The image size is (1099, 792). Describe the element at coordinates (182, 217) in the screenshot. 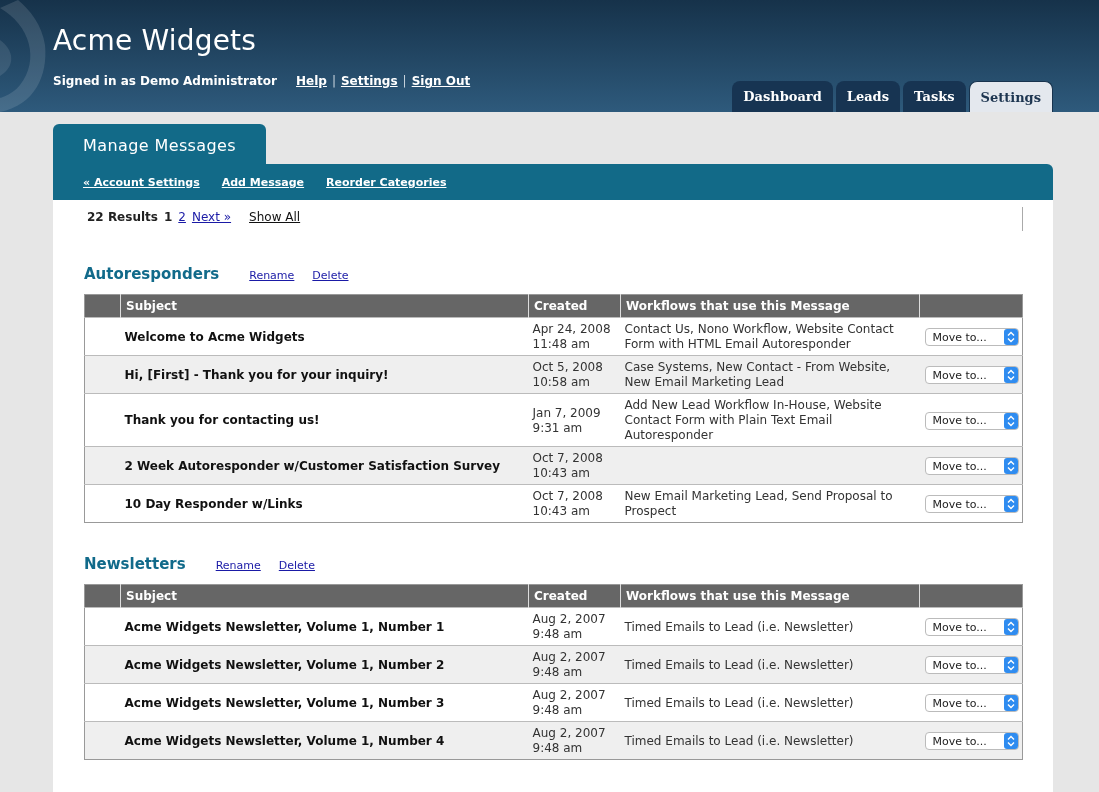

I see `page-link: 2` at that location.